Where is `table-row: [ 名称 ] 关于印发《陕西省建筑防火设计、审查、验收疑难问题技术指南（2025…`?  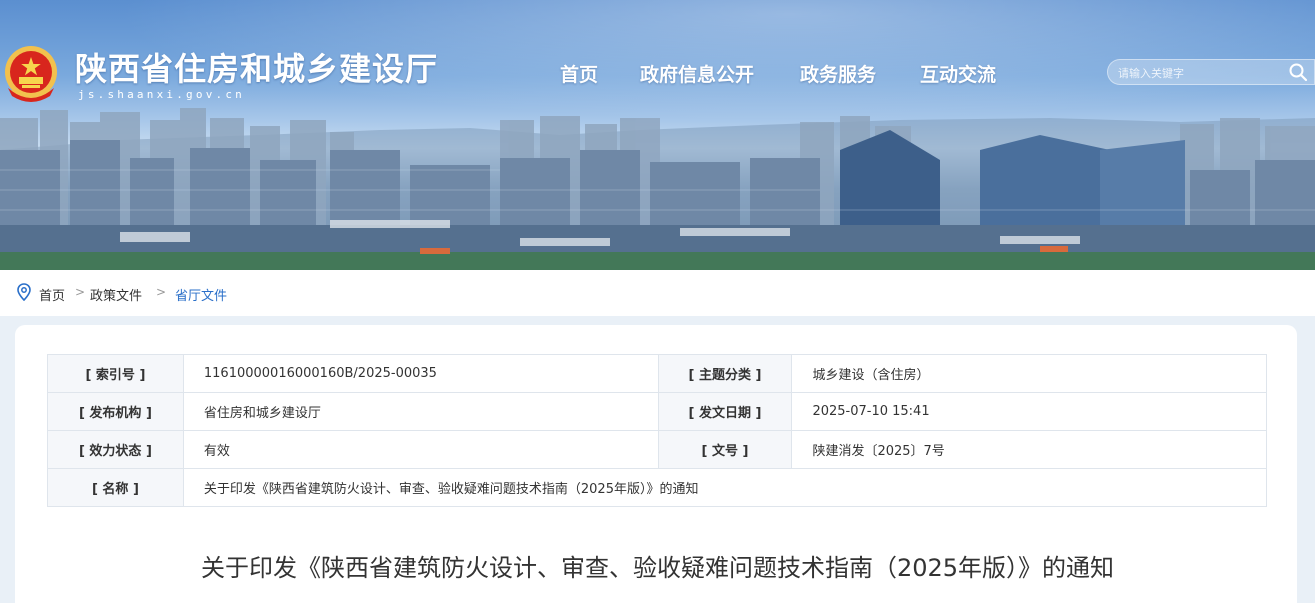 table-row: [ 名称 ] 关于印发《陕西省建筑防火设计、审查、验收疑难问题技术指南（2025… is located at coordinates (657, 487).